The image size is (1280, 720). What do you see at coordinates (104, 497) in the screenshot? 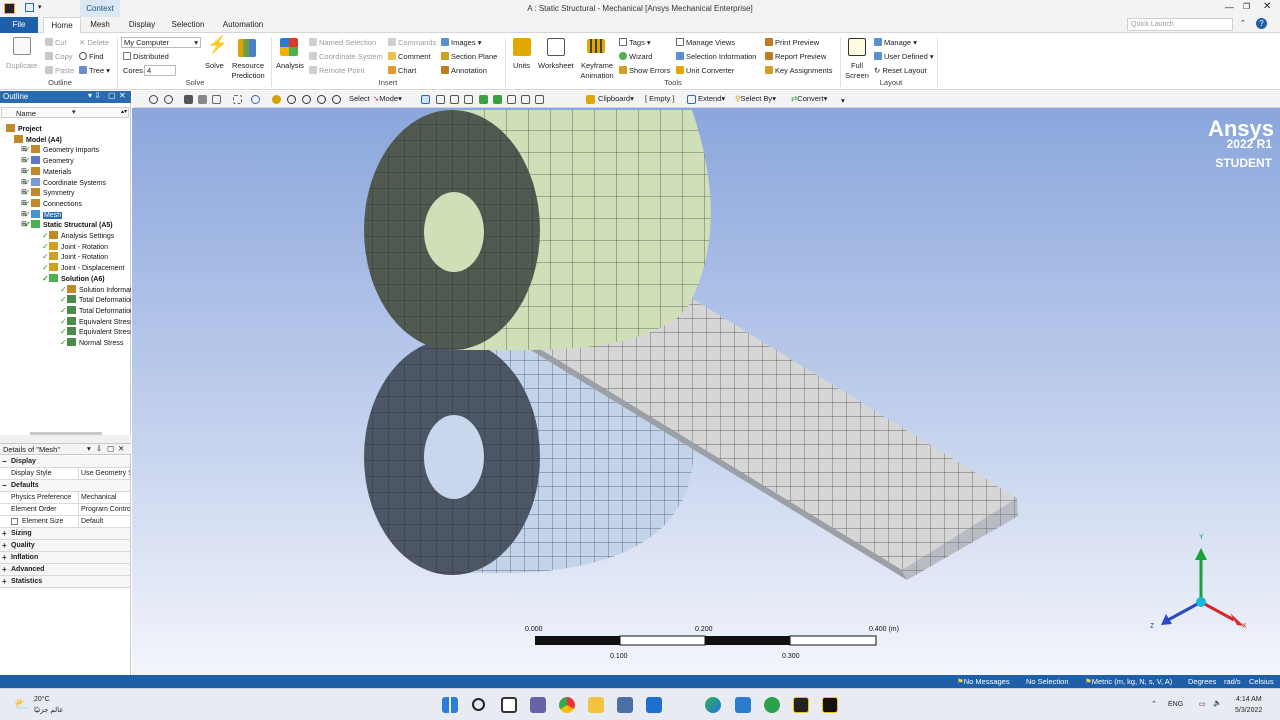
I see `details-value: Mechanical` at bounding box center [104, 497].